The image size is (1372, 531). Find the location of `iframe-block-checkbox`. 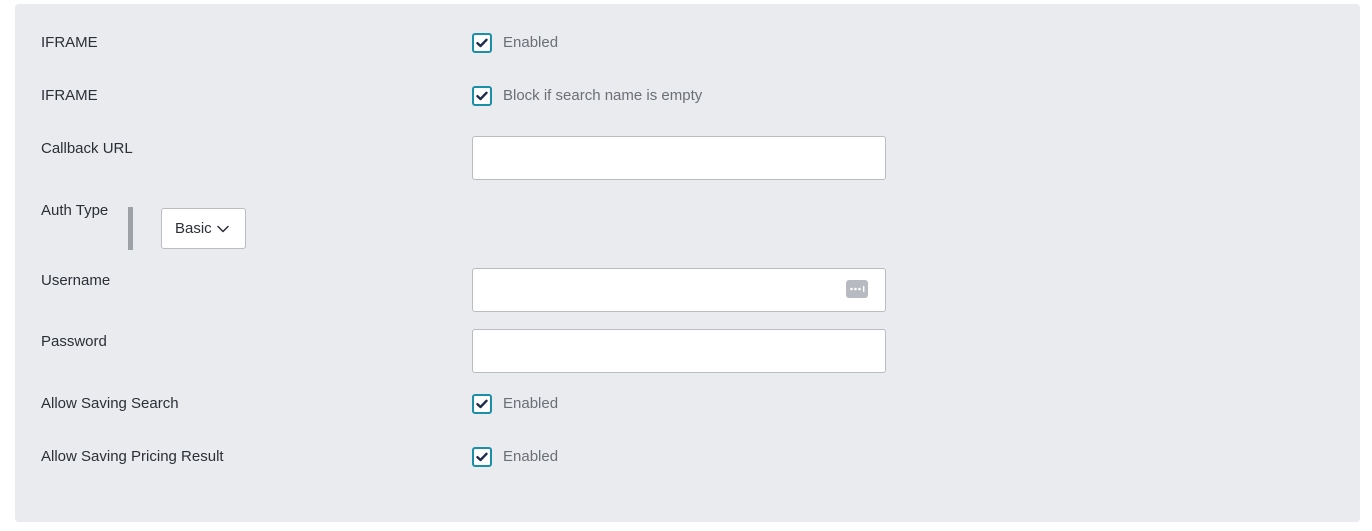

iframe-block-checkbox is located at coordinates (482, 96).